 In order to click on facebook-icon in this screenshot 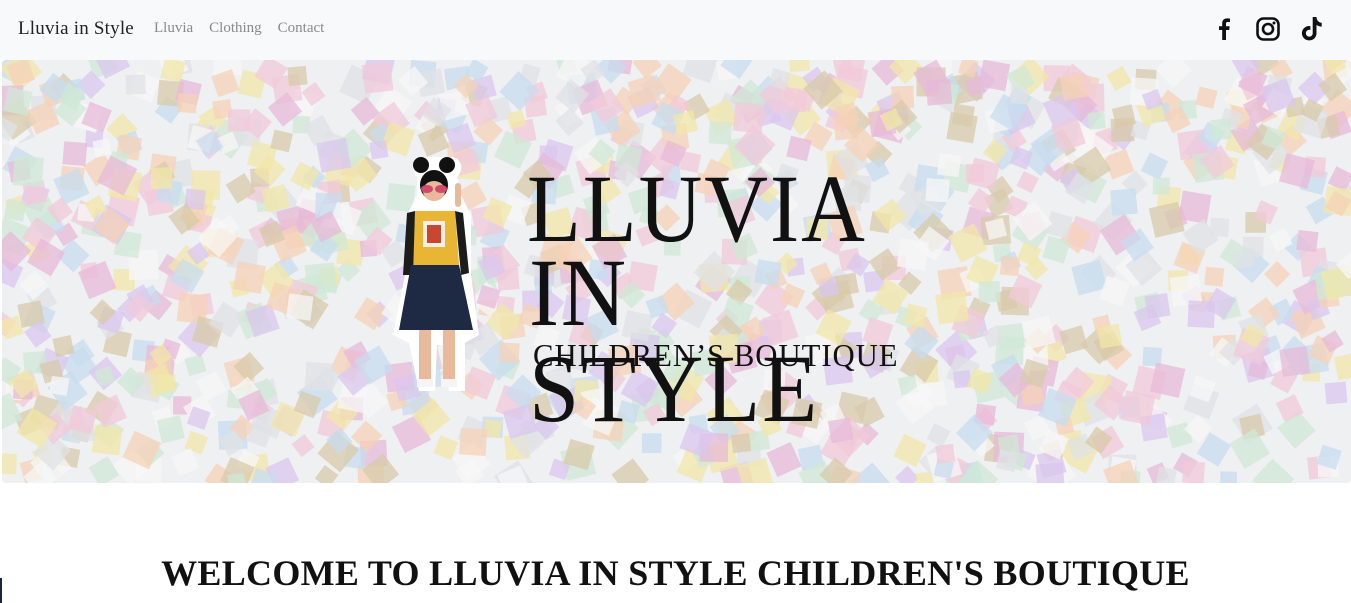, I will do `click(1224, 29)`.